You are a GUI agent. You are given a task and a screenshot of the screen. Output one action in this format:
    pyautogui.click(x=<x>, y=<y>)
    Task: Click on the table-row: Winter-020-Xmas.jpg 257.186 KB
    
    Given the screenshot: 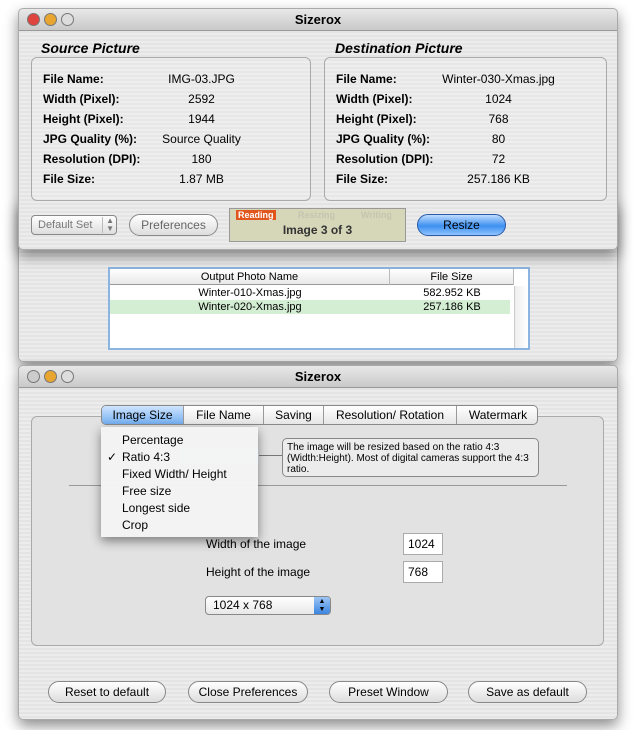 What is the action you would take?
    pyautogui.click(x=310, y=307)
    